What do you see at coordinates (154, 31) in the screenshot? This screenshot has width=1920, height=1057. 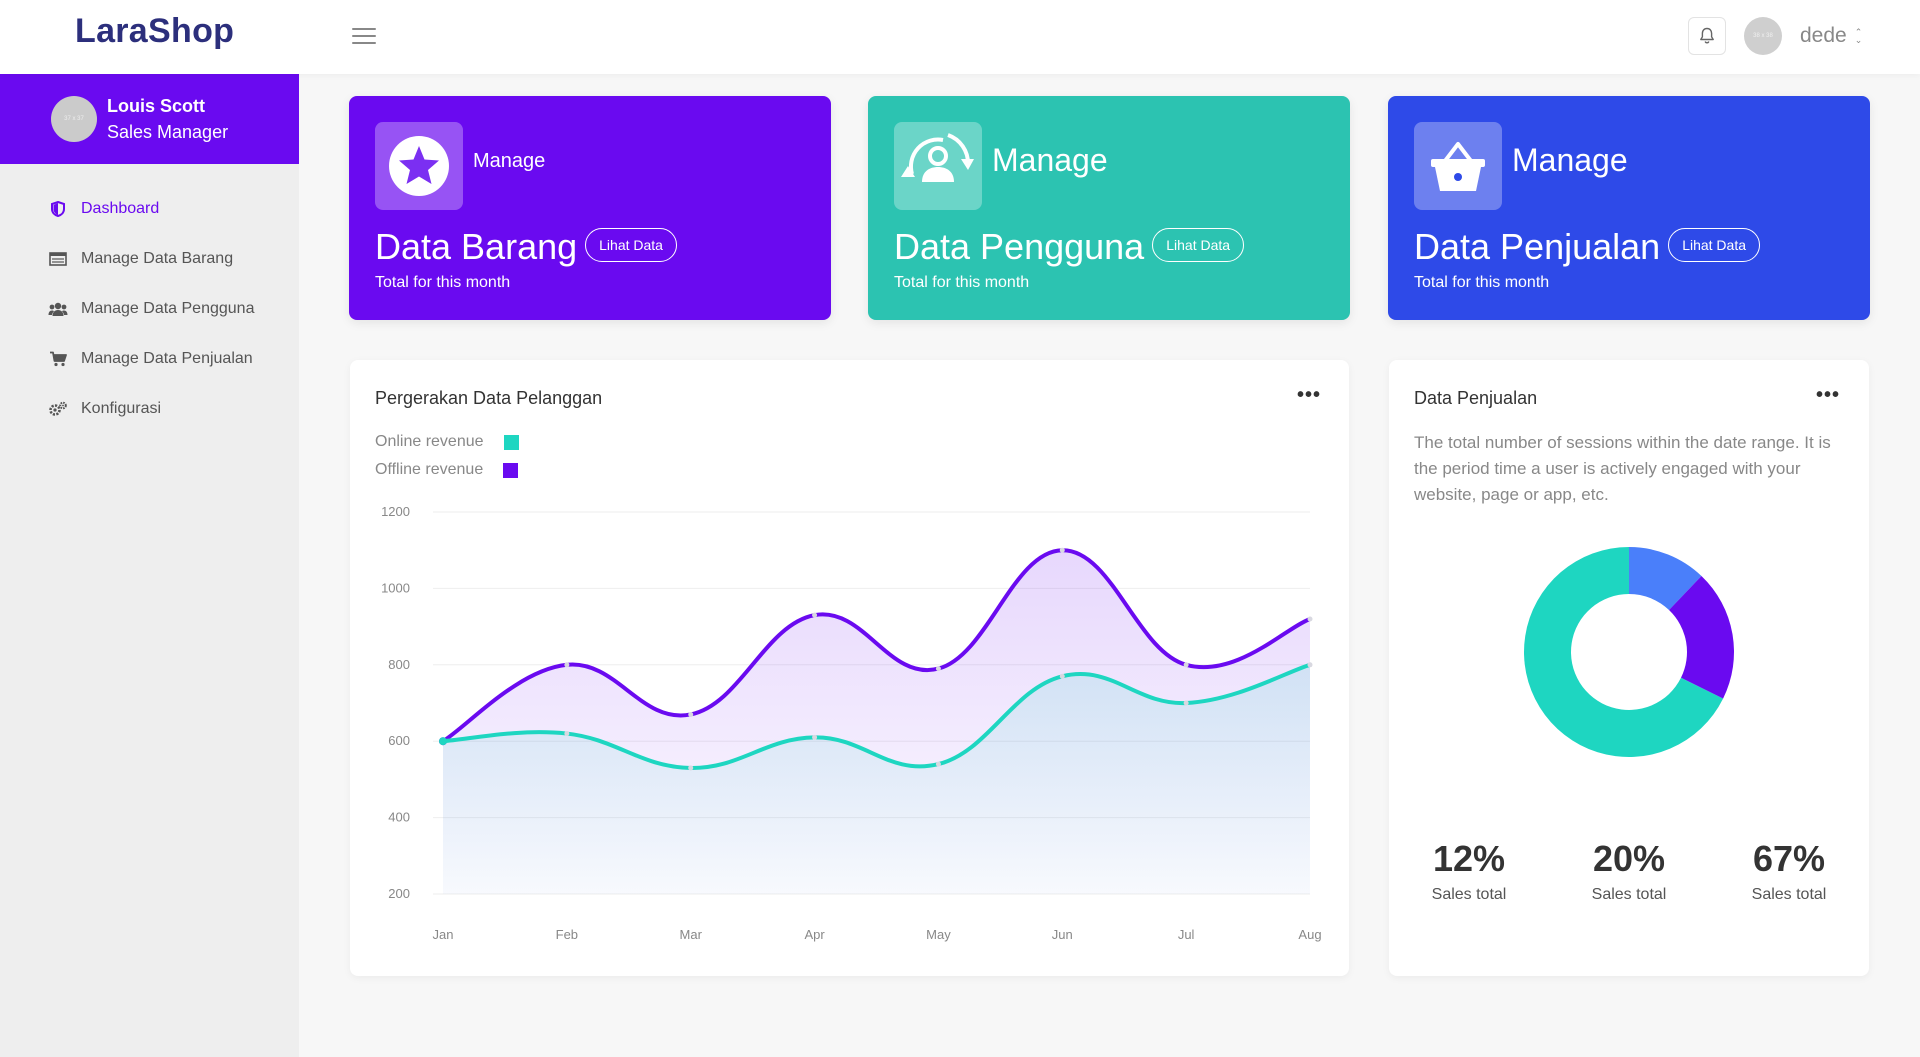 I see `brand-logo: LaraShop` at bounding box center [154, 31].